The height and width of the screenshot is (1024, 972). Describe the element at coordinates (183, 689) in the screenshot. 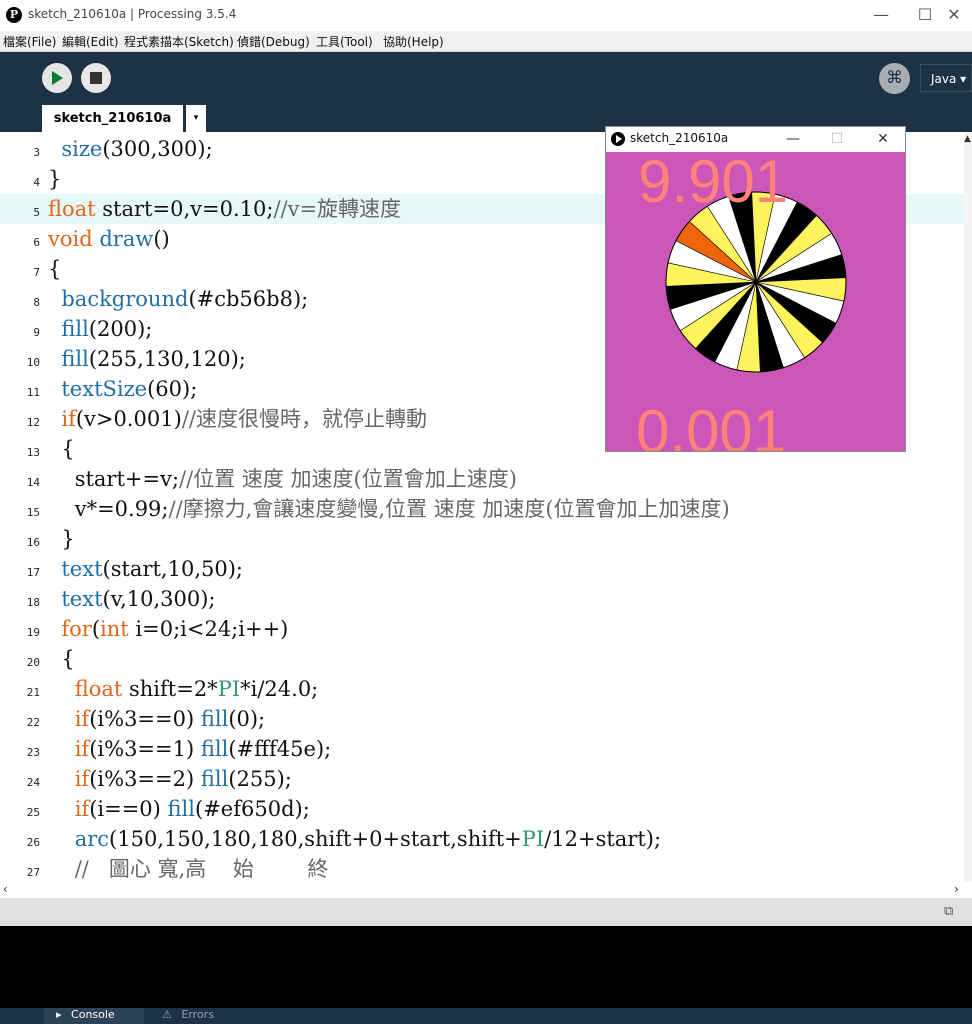

I see `code-line: float shift=2*PI*i/24.0;` at that location.